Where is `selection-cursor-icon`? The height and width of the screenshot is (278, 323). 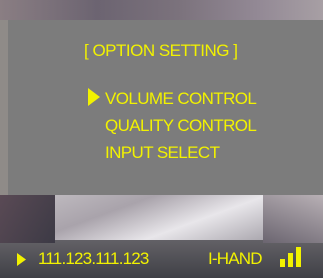
selection-cursor-icon is located at coordinates (94, 97).